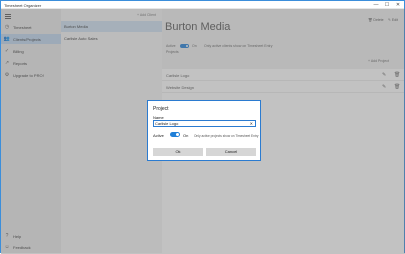  What do you see at coordinates (161, 109) in the screenshot?
I see `dialog-title: Project` at bounding box center [161, 109].